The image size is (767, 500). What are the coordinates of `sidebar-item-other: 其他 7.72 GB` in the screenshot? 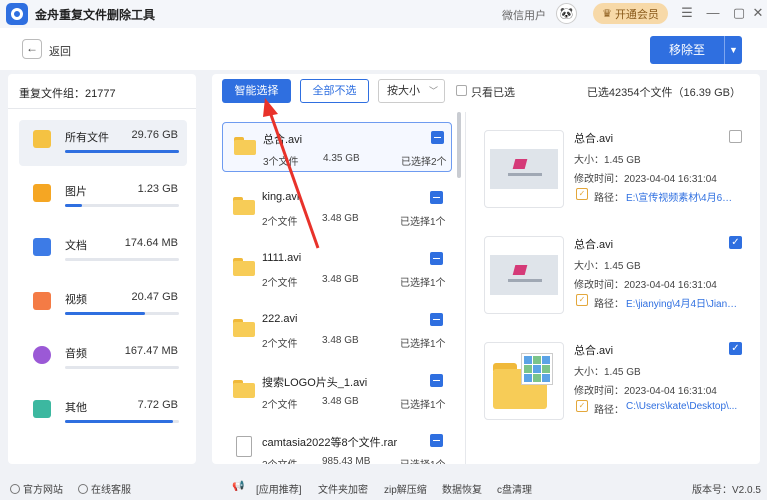 It's located at (103, 413).